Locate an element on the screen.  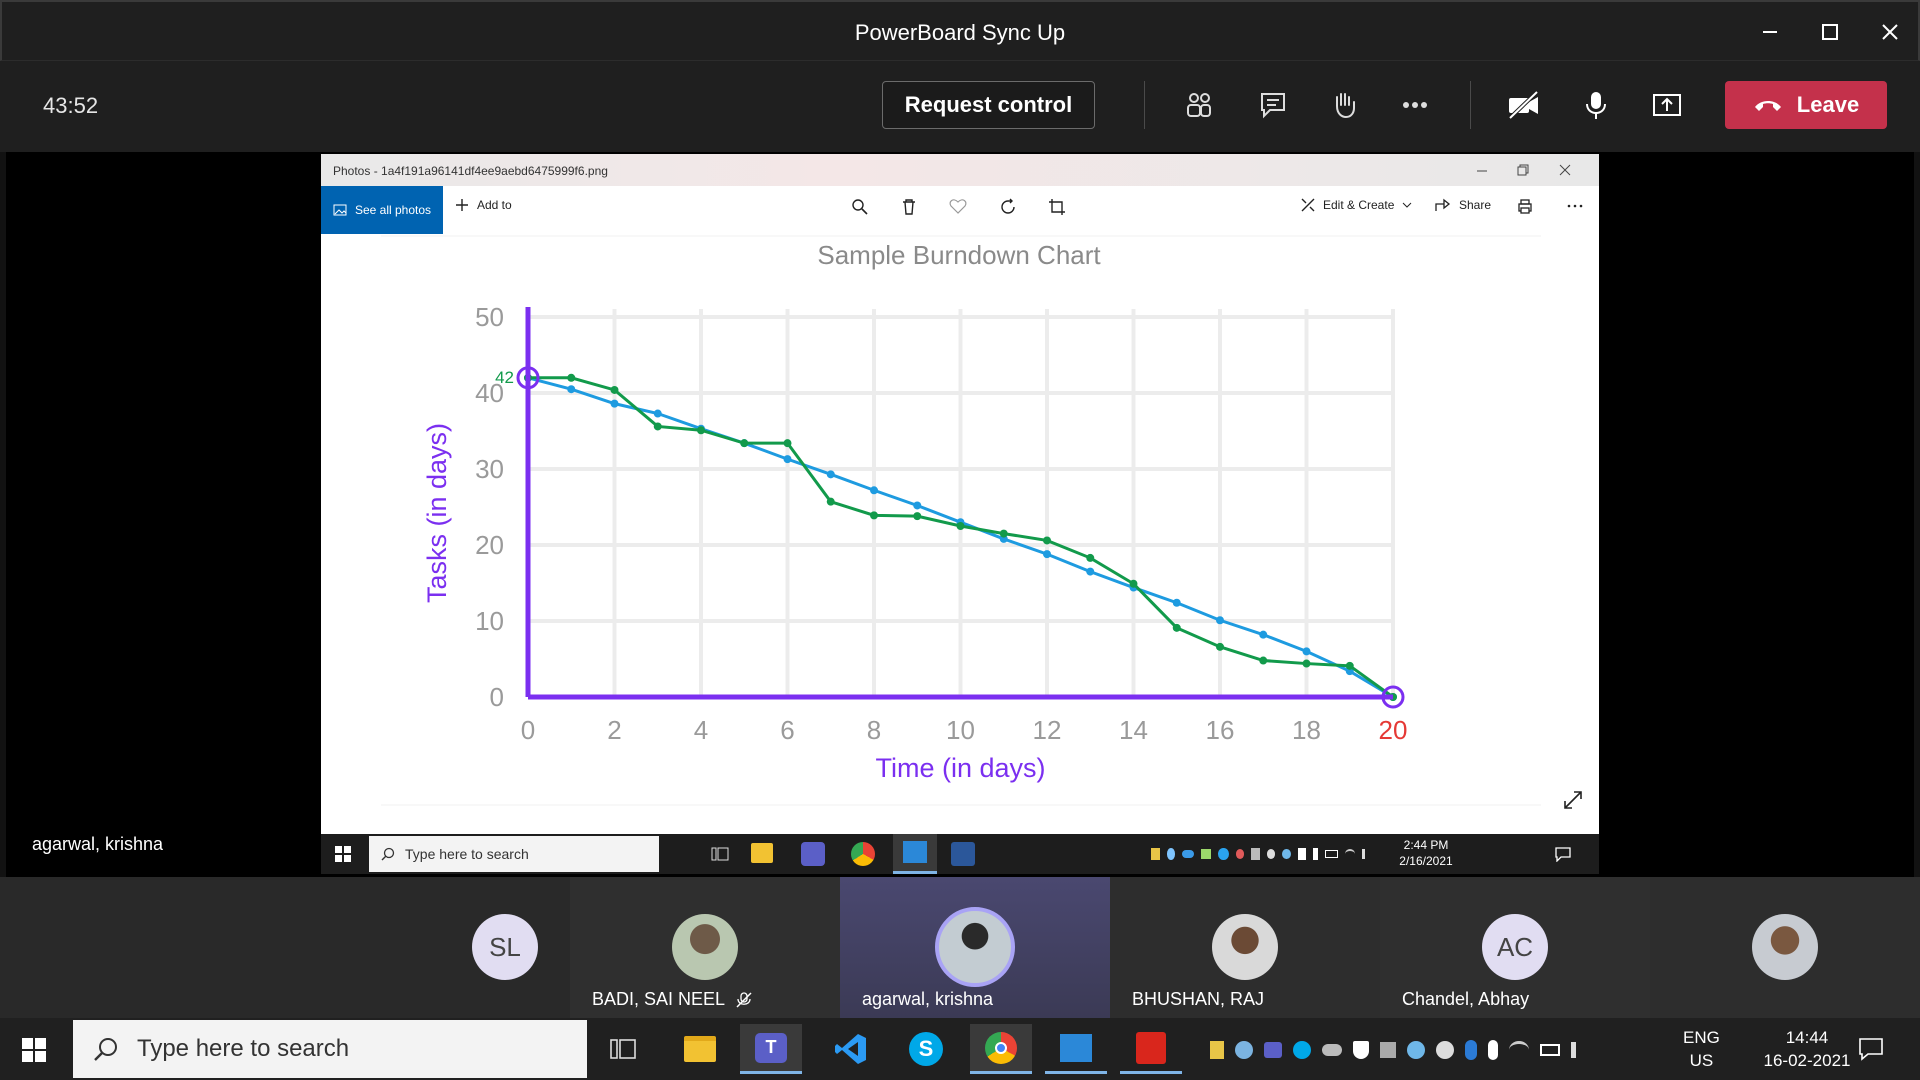
restore-icon is located at coordinates (1523, 170).